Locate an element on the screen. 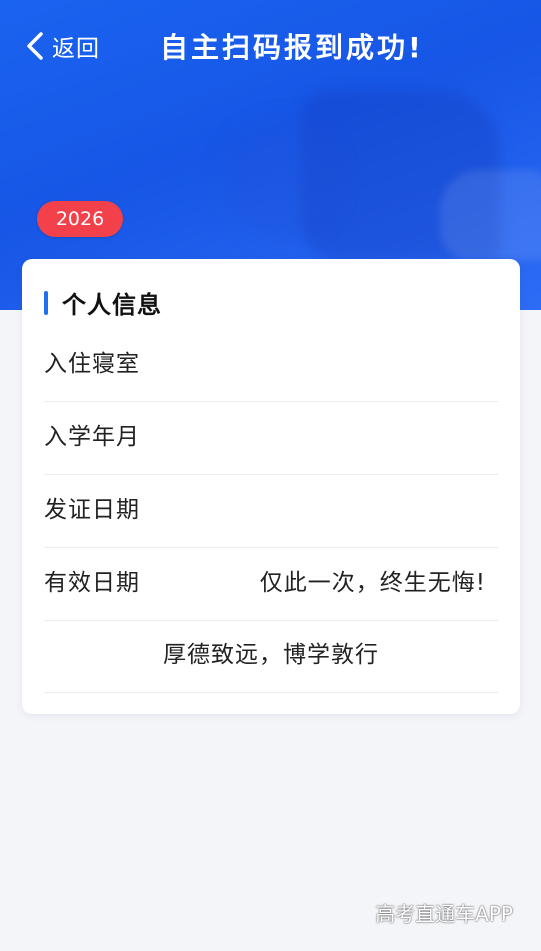 This screenshot has height=951, width=541. school-motto: 厚德致远，博学敦行 is located at coordinates (271, 655).